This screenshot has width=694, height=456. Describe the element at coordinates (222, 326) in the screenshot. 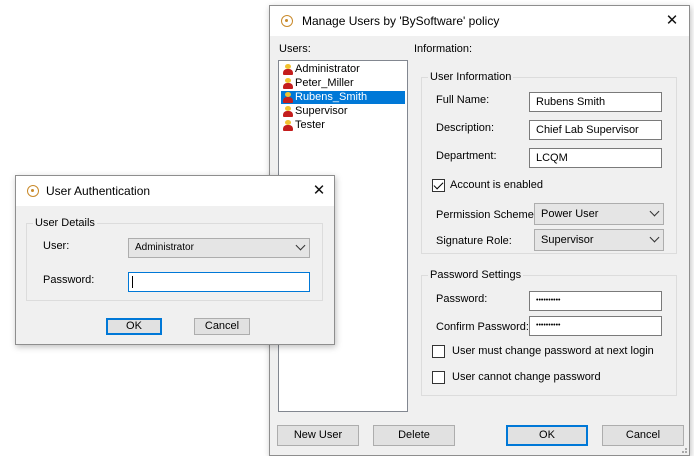

I see `auth-cancel-button: Cancel` at that location.